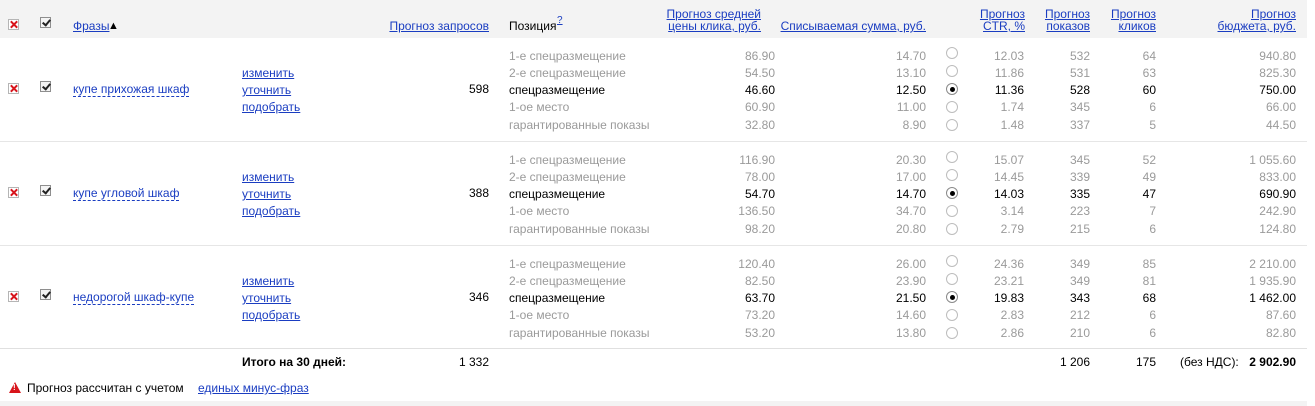 Image resolution: width=1315 pixels, height=406 pixels. What do you see at coordinates (1277, 229) in the screenshot?
I see `budget-value: 124.80` at bounding box center [1277, 229].